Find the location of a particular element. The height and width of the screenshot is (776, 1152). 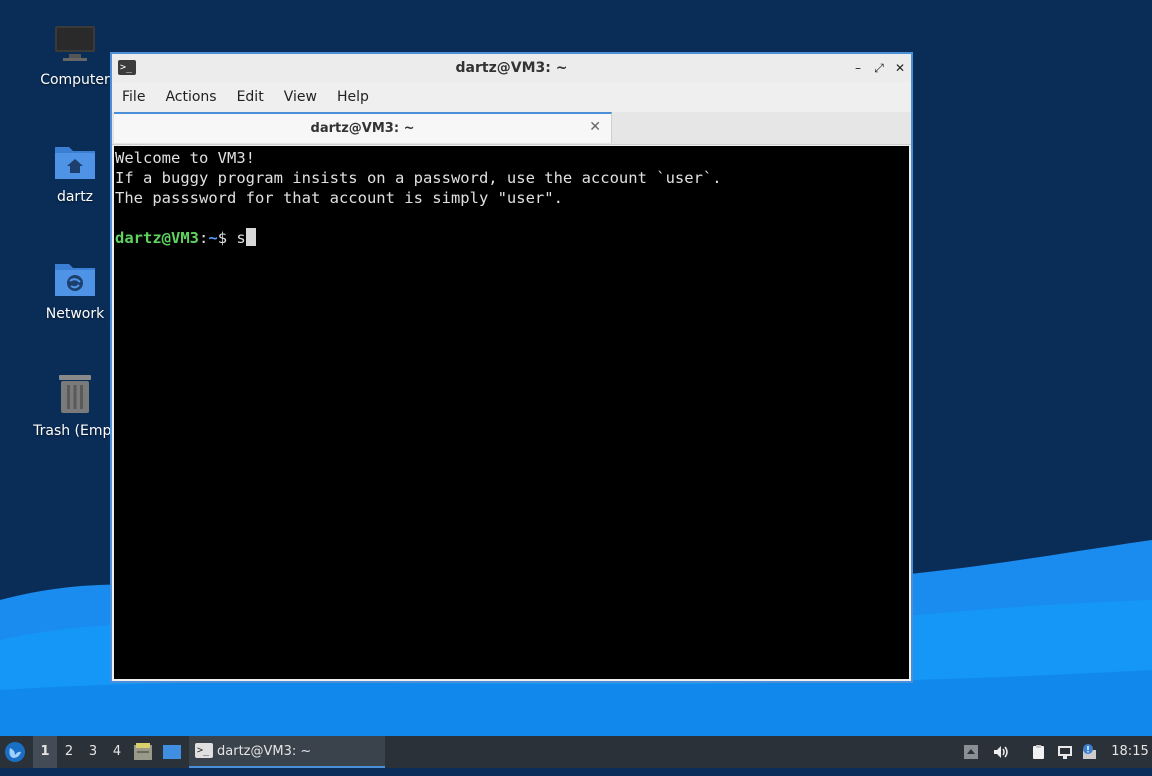

task-label: dartz@VM3: ~ is located at coordinates (264, 751).